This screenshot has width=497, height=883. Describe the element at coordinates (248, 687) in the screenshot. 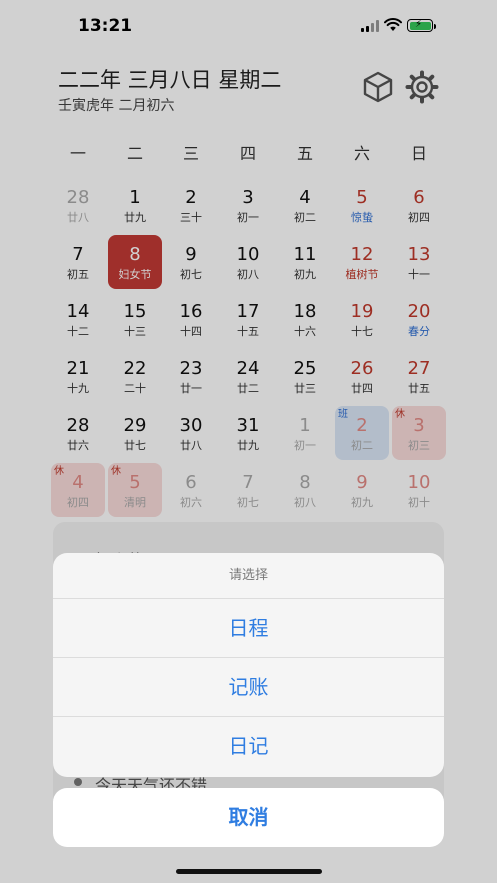

I see `bookkeeping-option-button: 记账` at that location.